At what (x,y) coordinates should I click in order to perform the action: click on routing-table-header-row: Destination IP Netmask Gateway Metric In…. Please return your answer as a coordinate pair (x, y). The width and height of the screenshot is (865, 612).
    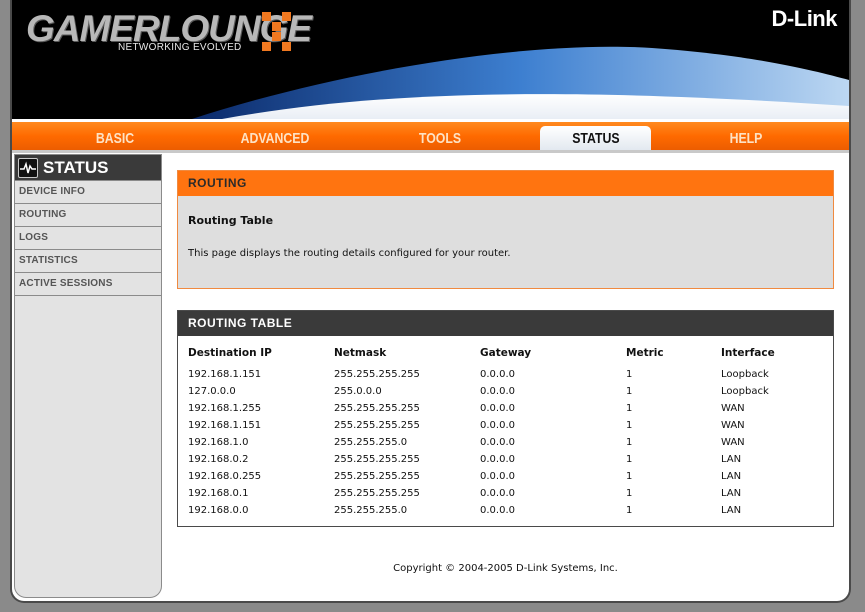
    Looking at the image, I should click on (504, 356).